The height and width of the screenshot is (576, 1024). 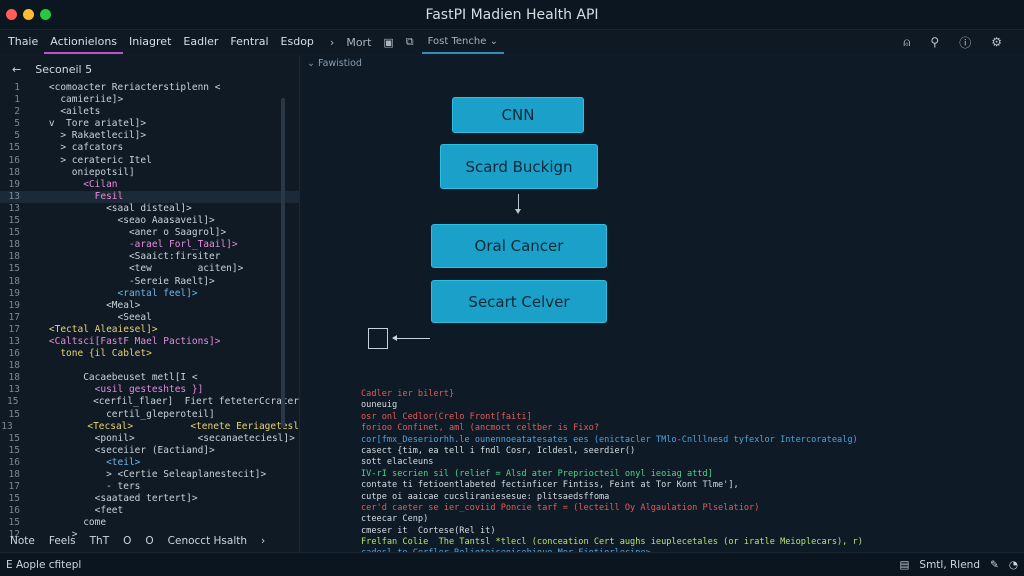 I want to click on code-line: 13 <saal disteal]>, so click(x=149, y=209).